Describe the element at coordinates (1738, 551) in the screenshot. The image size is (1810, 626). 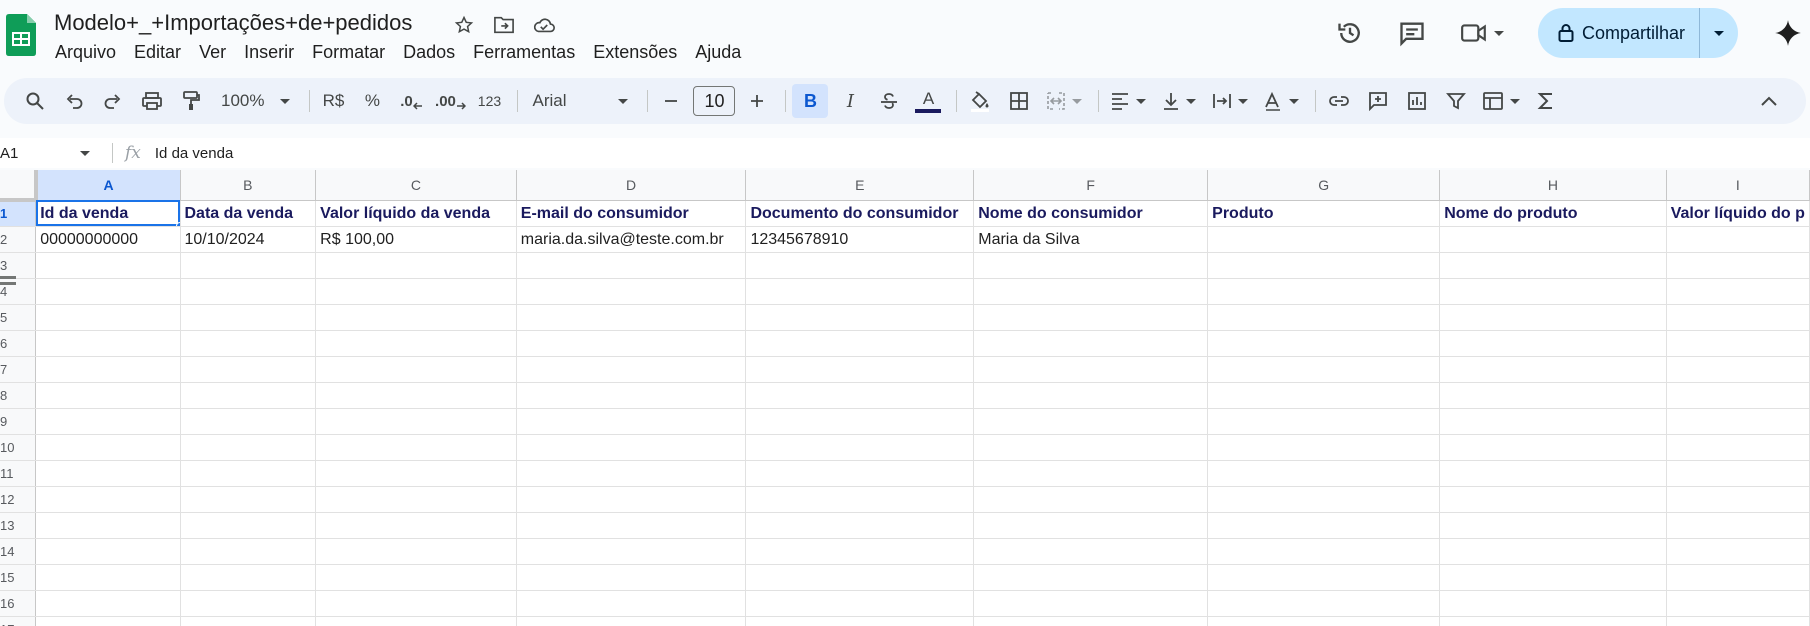
I see `cell-i14` at that location.